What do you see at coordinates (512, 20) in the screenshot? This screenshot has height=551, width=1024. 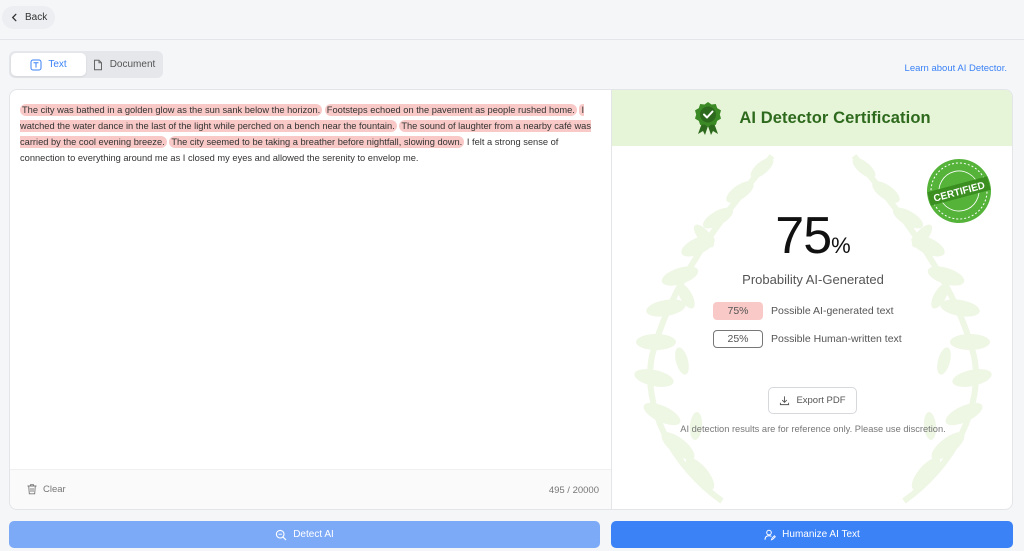 I see `top-bar: Back` at bounding box center [512, 20].